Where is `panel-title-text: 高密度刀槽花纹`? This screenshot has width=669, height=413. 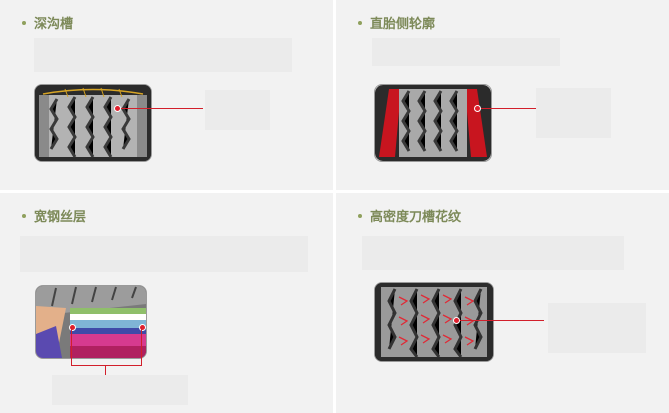 panel-title-text: 高密度刀槽花纹 is located at coordinates (416, 217).